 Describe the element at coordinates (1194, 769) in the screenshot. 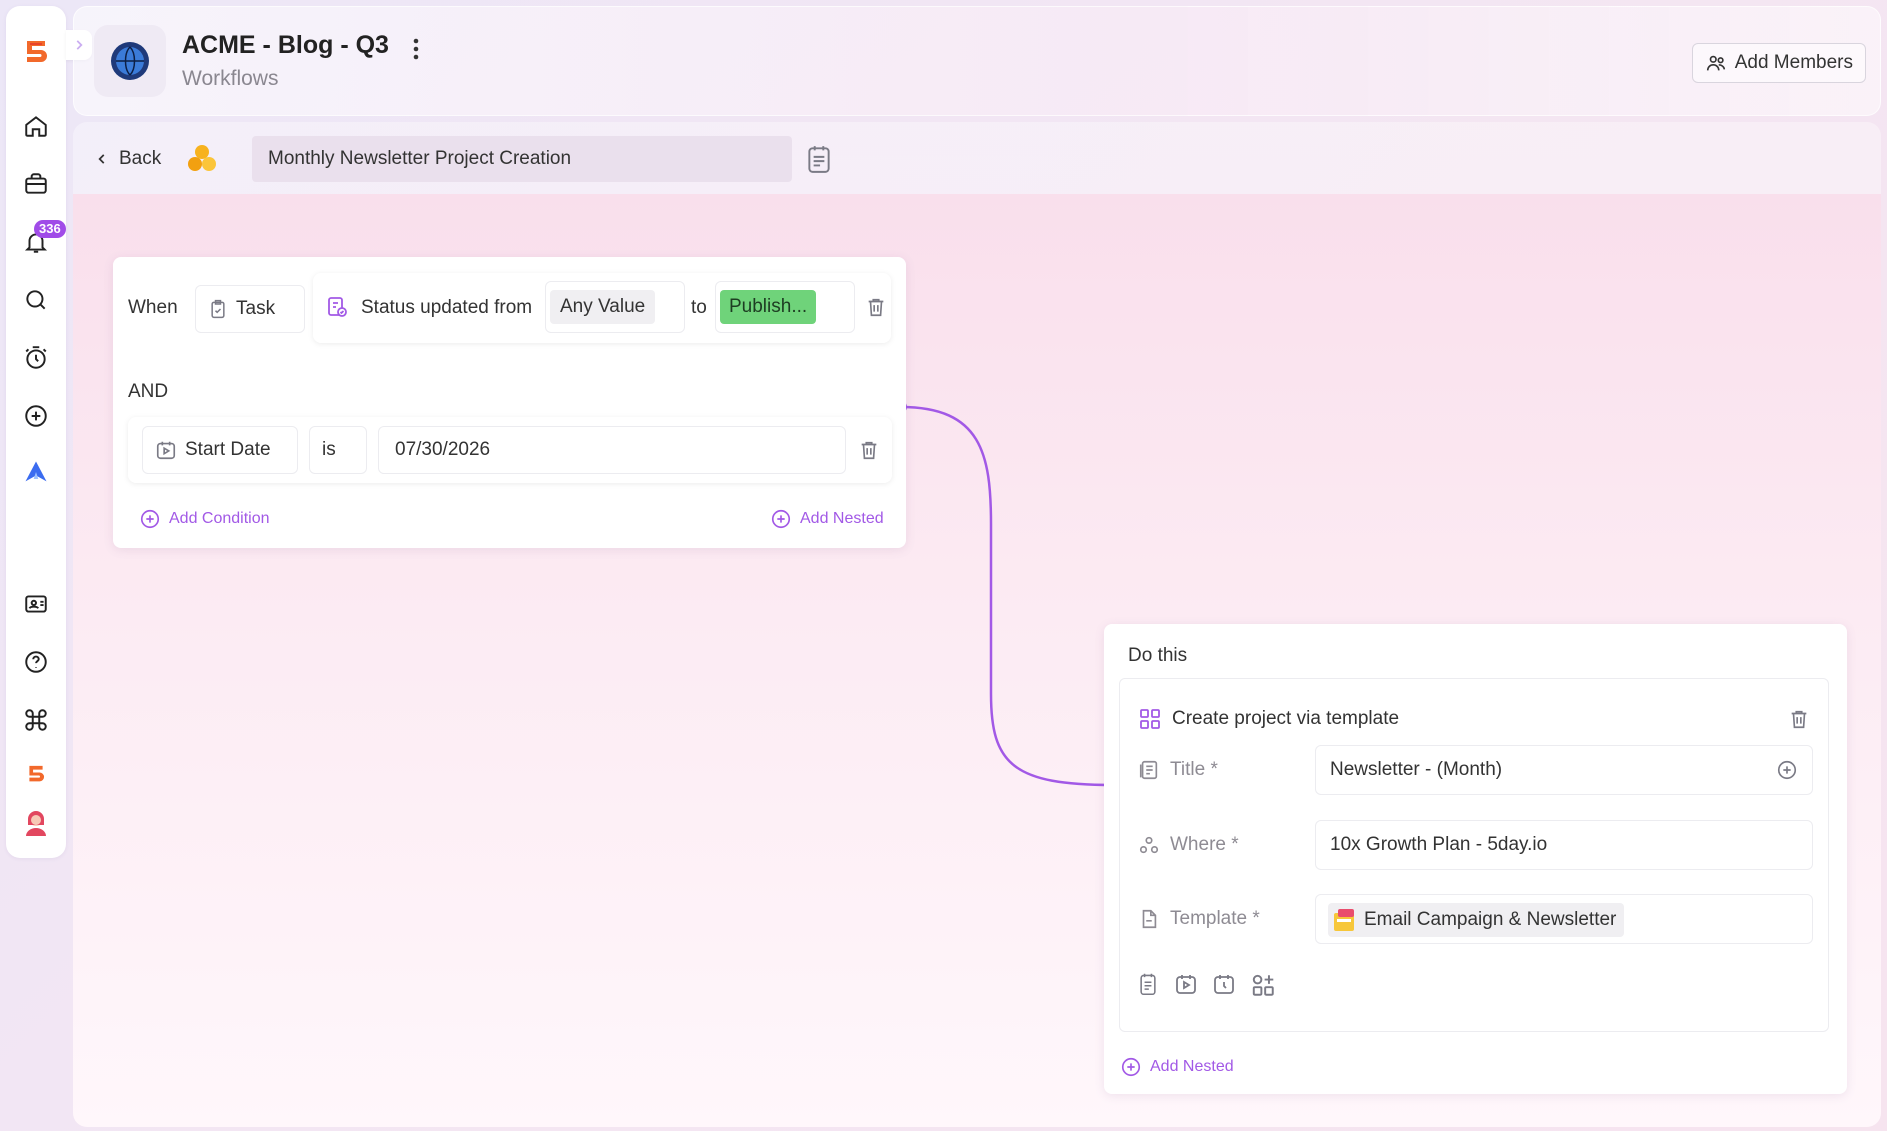

I see `title-label: Title *` at that location.